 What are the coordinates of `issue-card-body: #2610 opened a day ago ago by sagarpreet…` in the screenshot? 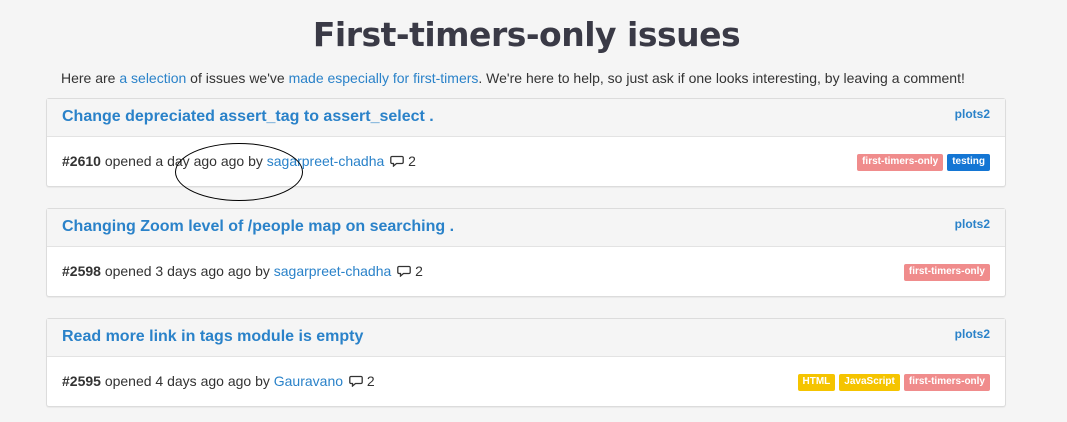 It's located at (526, 161).